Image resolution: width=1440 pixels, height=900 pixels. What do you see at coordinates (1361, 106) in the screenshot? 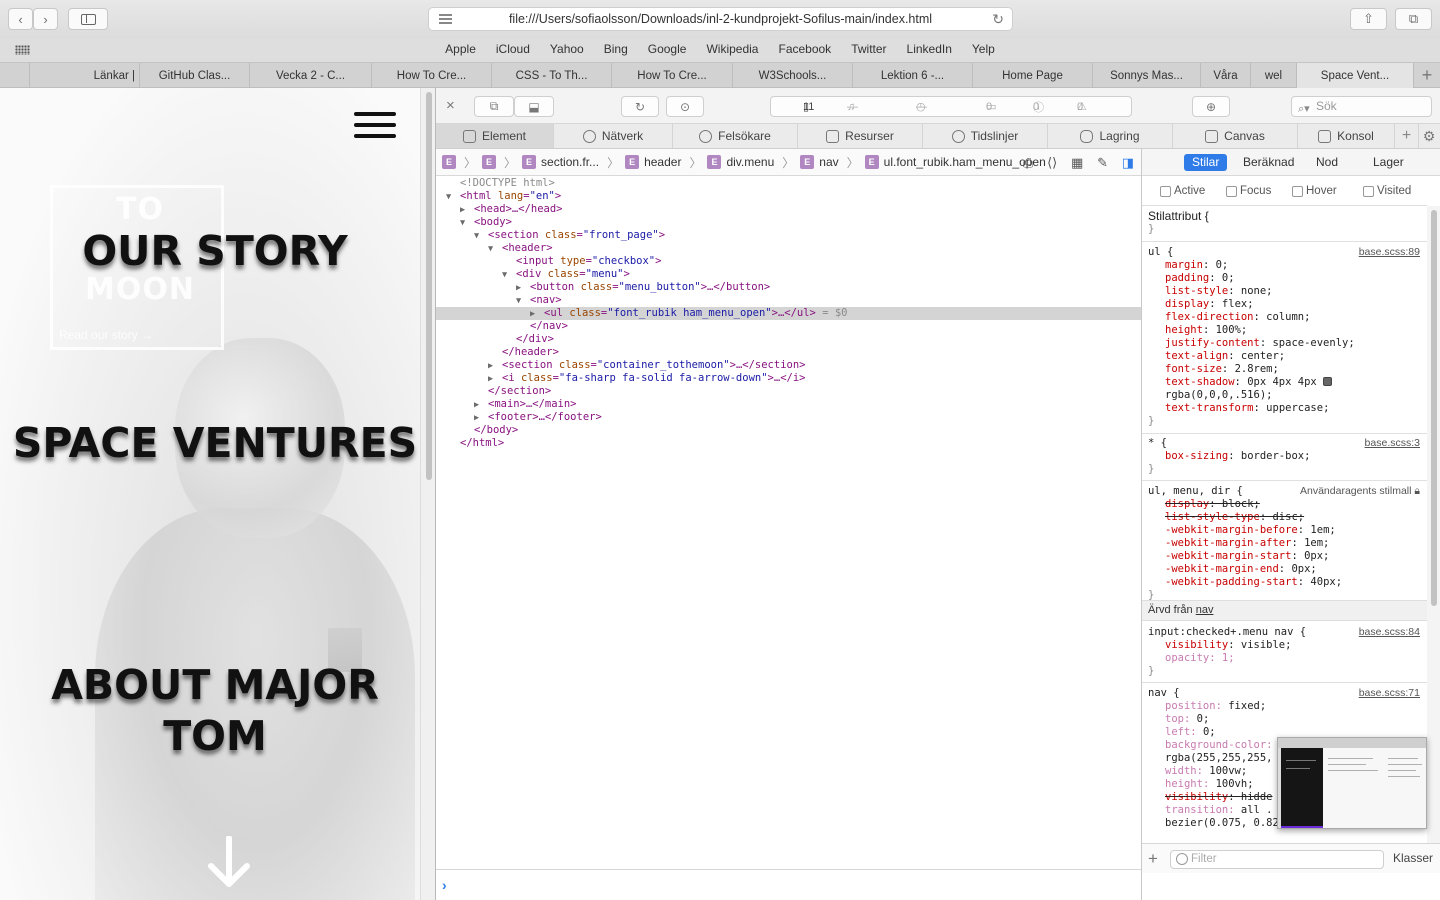
I see `inspector-search-input: ⌕▾ Sök` at bounding box center [1361, 106].